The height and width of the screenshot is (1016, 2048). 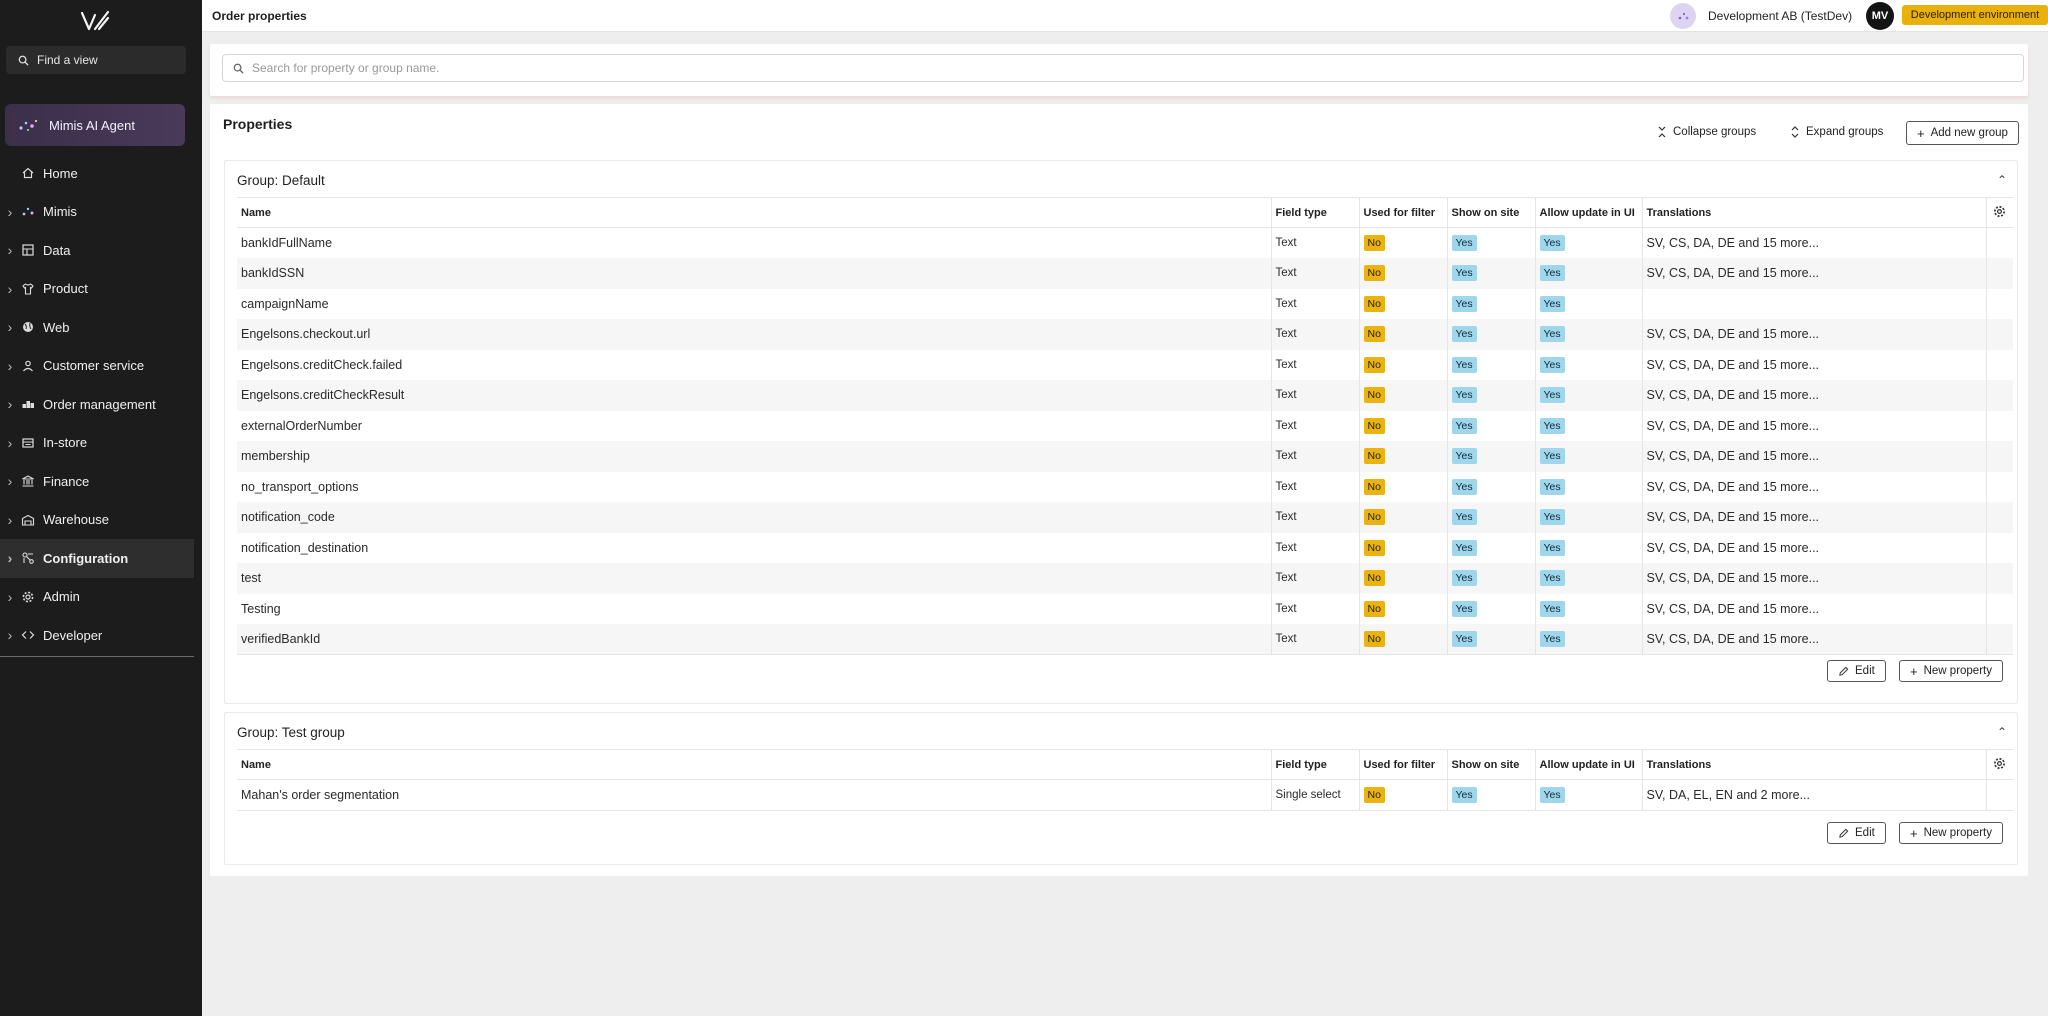 I want to click on sidebar-item-warehouse: › Warehouse, so click(x=97, y=520).